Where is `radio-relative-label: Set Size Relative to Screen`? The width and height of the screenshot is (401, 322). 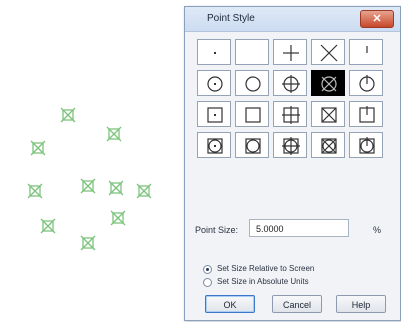
radio-relative-label: Set Size Relative to Screen is located at coordinates (266, 268).